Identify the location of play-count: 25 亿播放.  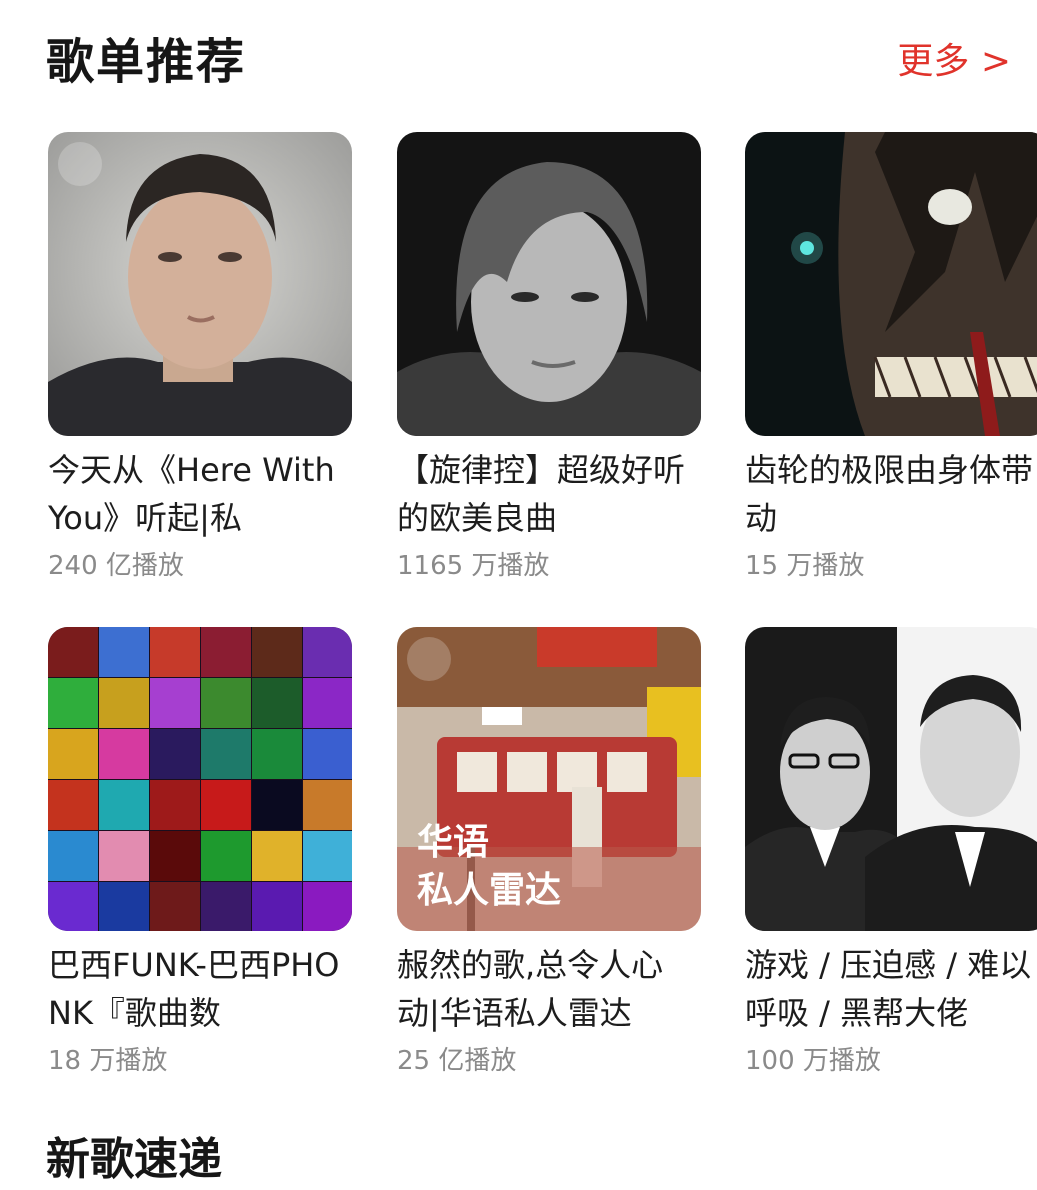
(457, 1061).